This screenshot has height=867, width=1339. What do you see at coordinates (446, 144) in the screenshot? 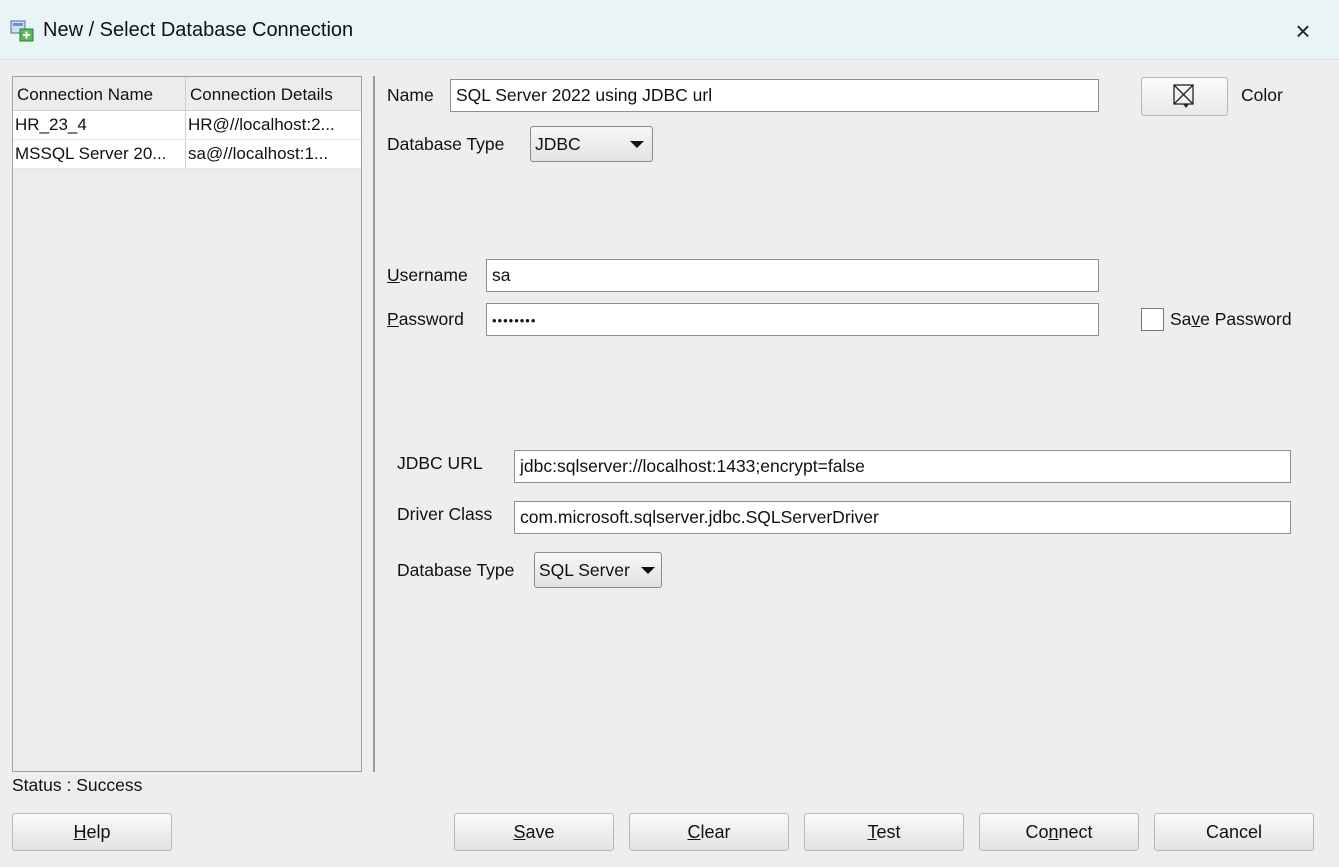
I see `database-type-label: Database Type` at bounding box center [446, 144].